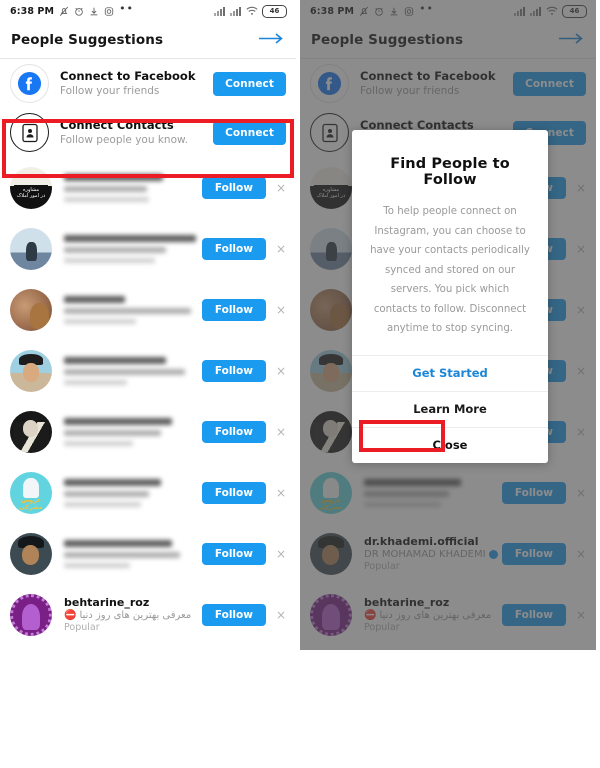 The image size is (600, 768). I want to click on alarm-clock-icon, so click(79, 11).